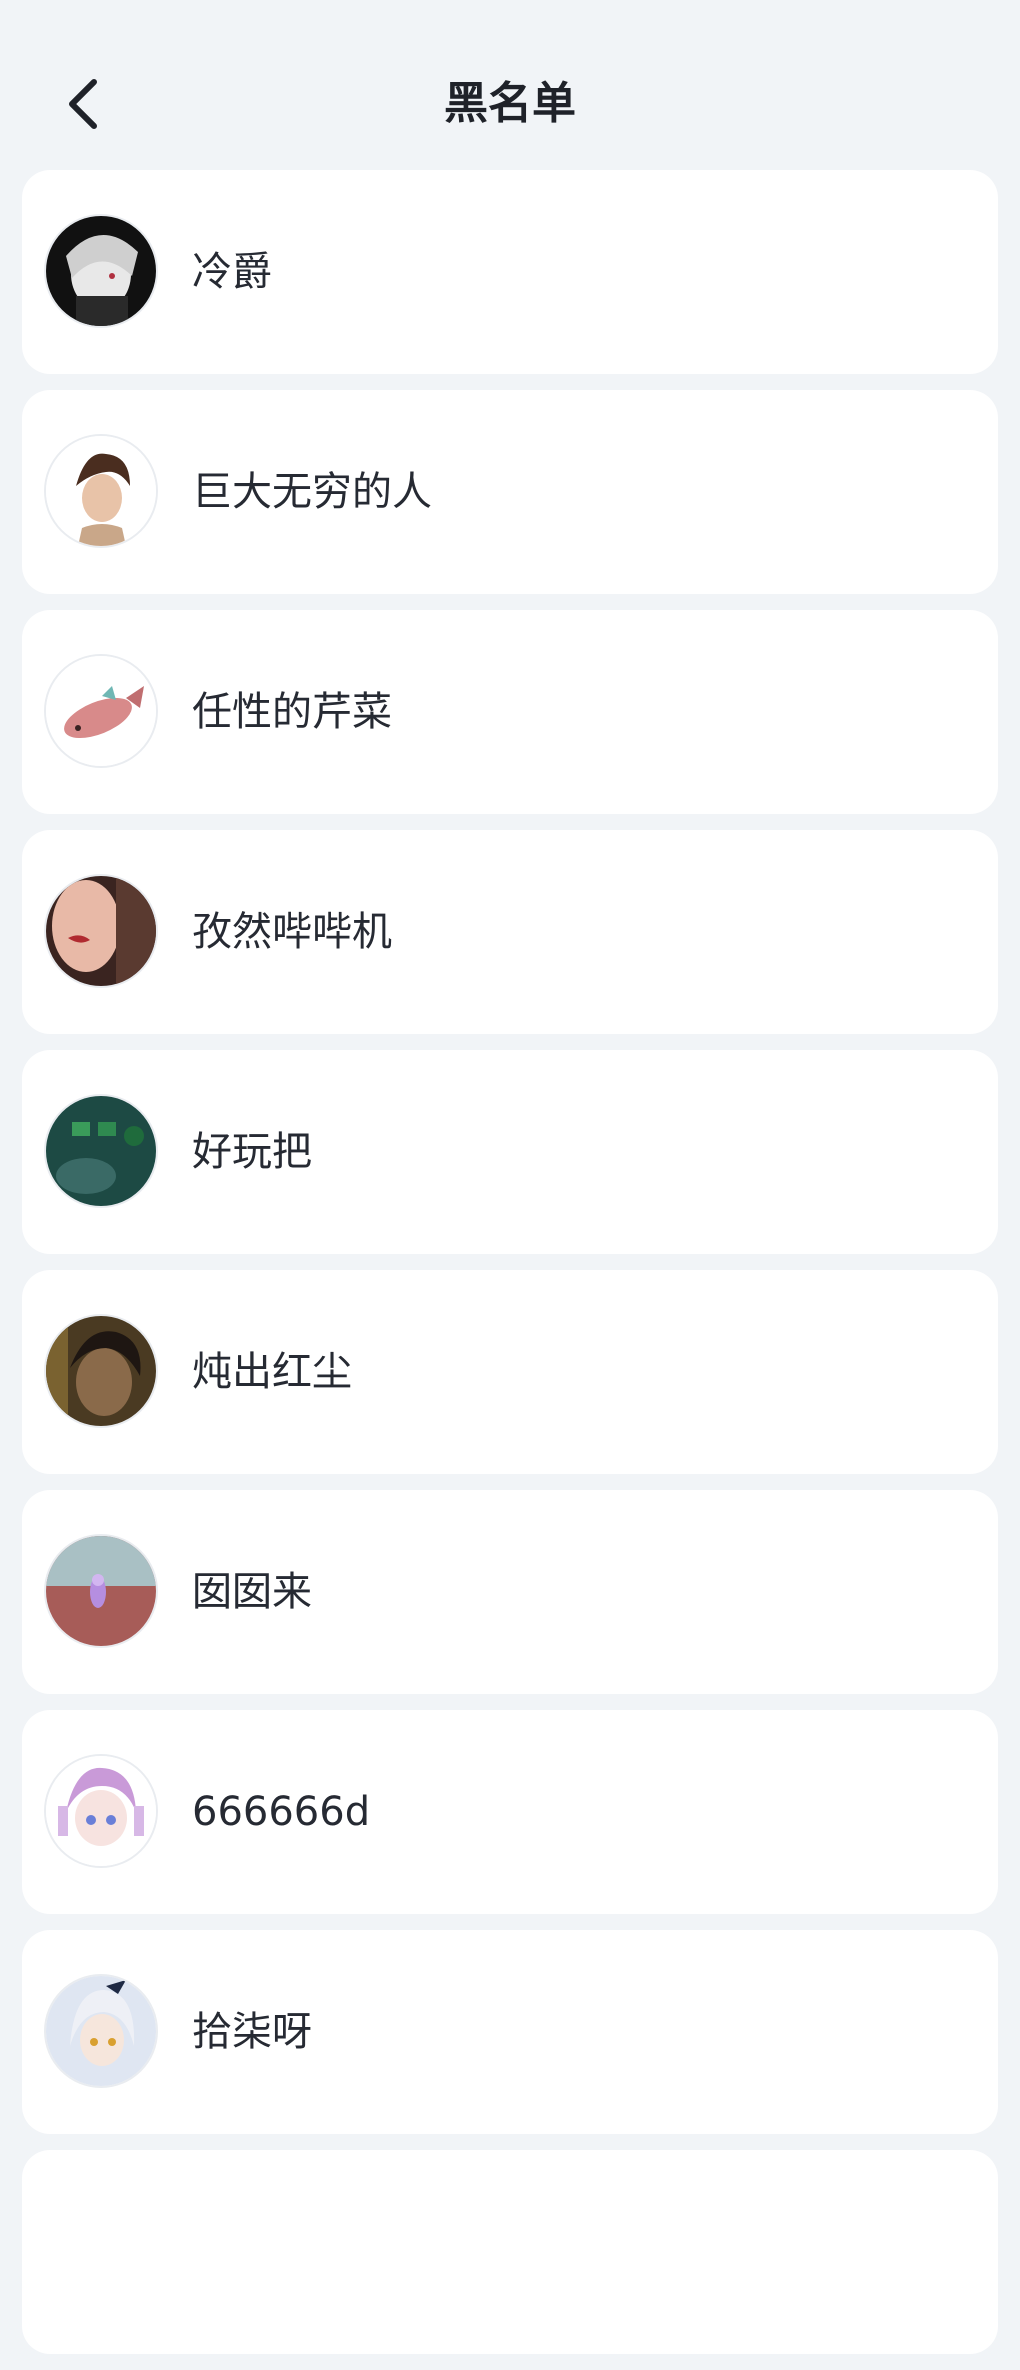  I want to click on blacklist-item: 好玩把, so click(510, 1152).